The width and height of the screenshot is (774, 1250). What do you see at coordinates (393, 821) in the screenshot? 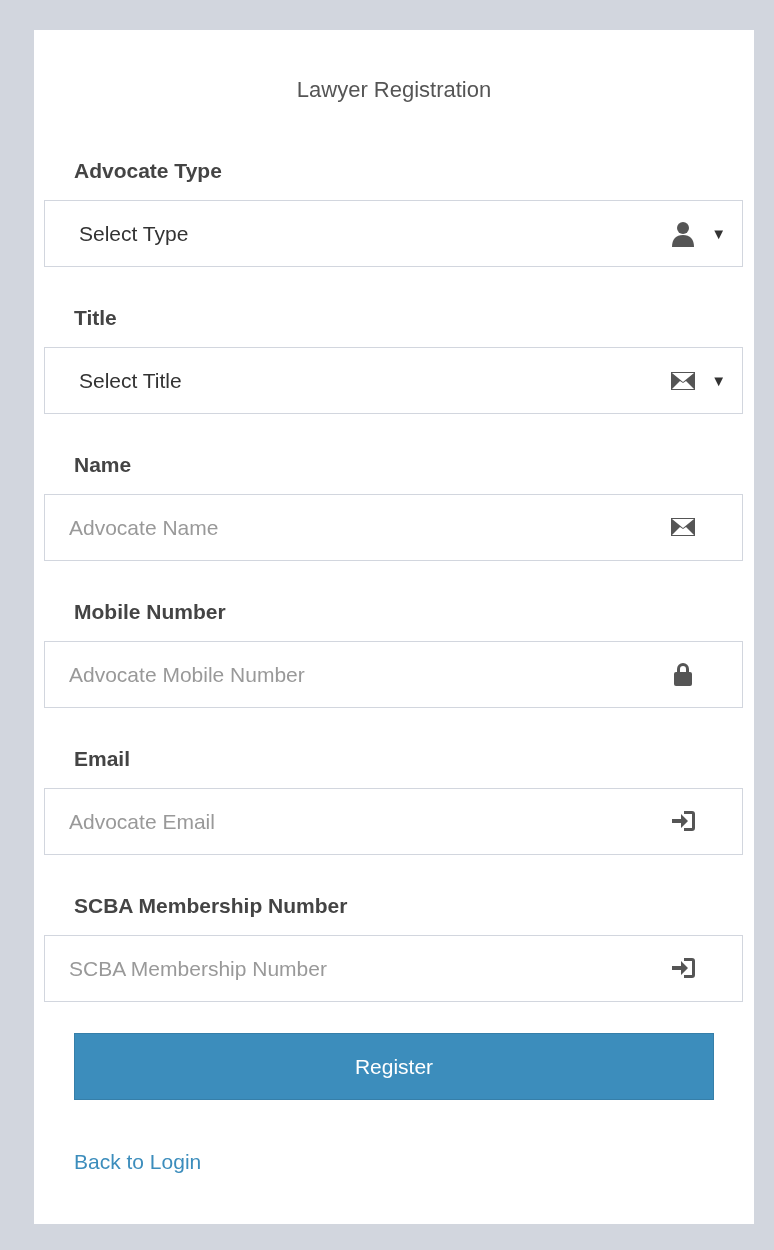
I see `input-field: Advocate Email` at bounding box center [393, 821].